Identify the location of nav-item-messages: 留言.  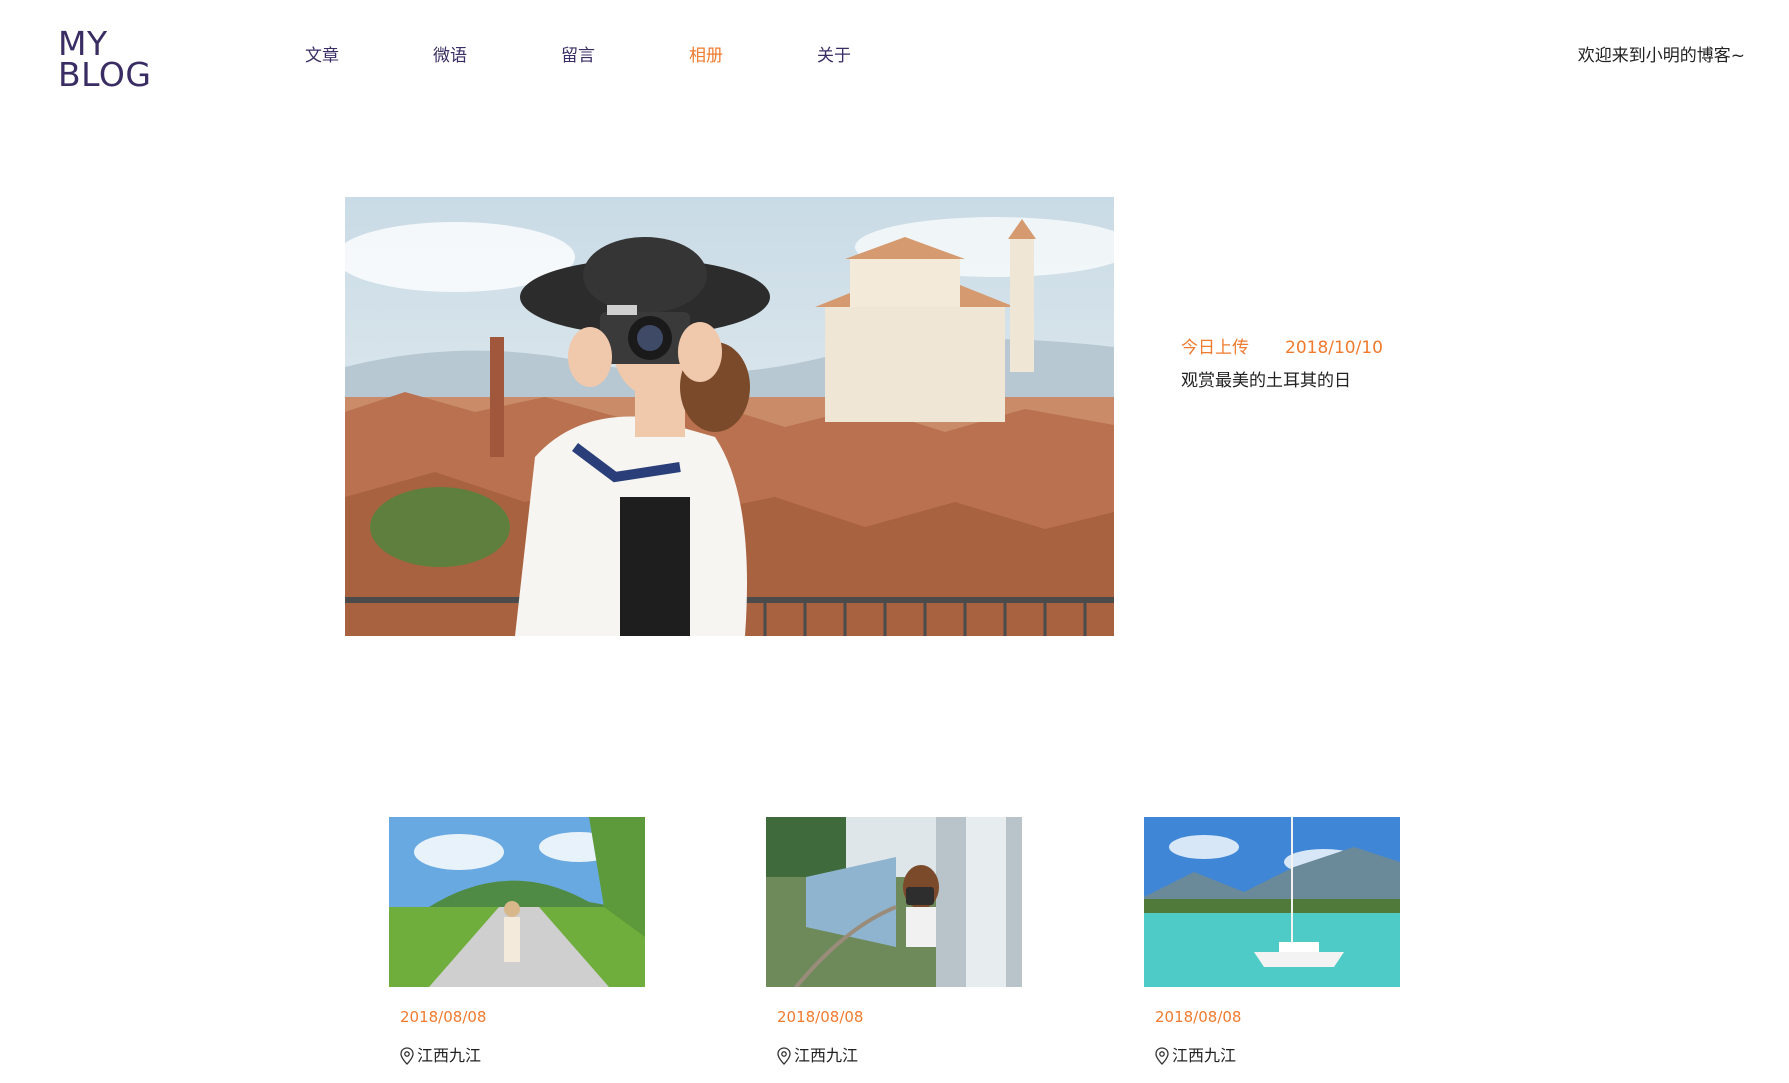
(625, 56).